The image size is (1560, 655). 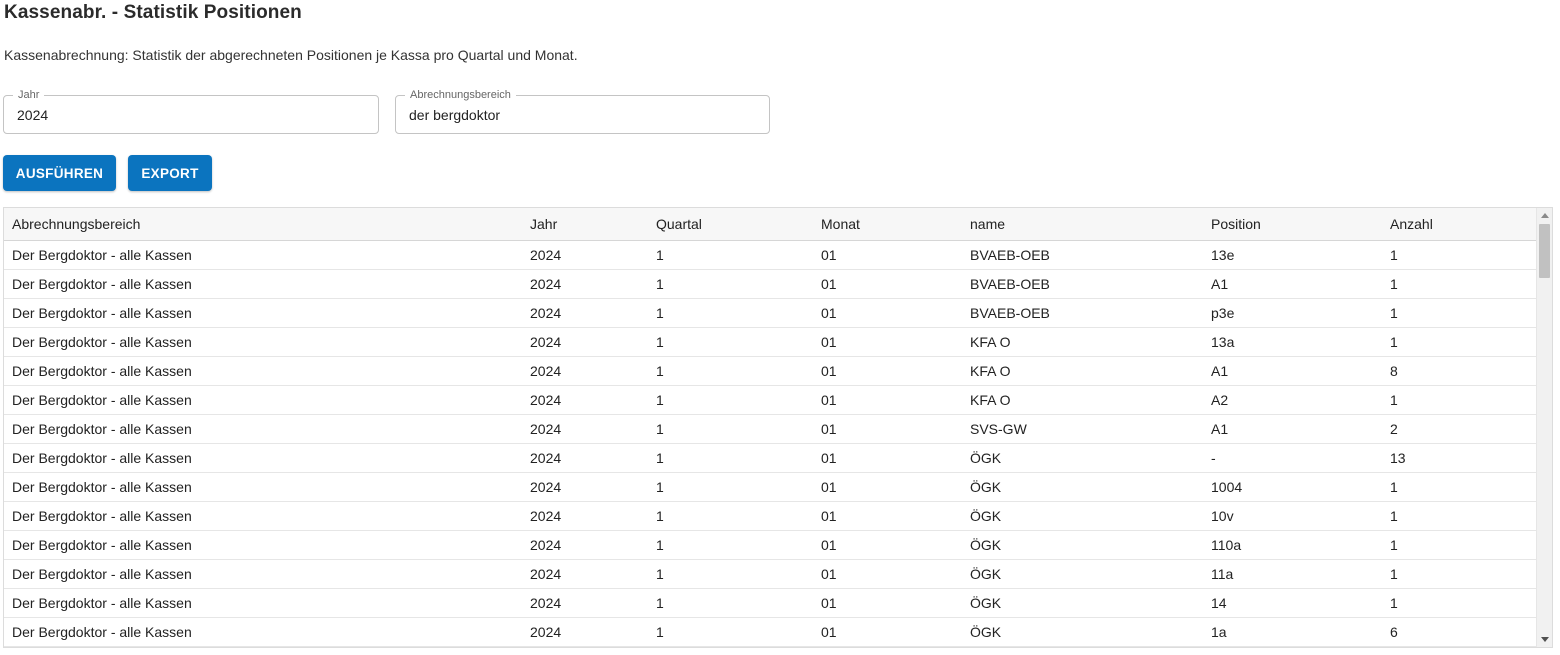 What do you see at coordinates (59, 173) in the screenshot?
I see `run-button: AUSFÜHREN` at bounding box center [59, 173].